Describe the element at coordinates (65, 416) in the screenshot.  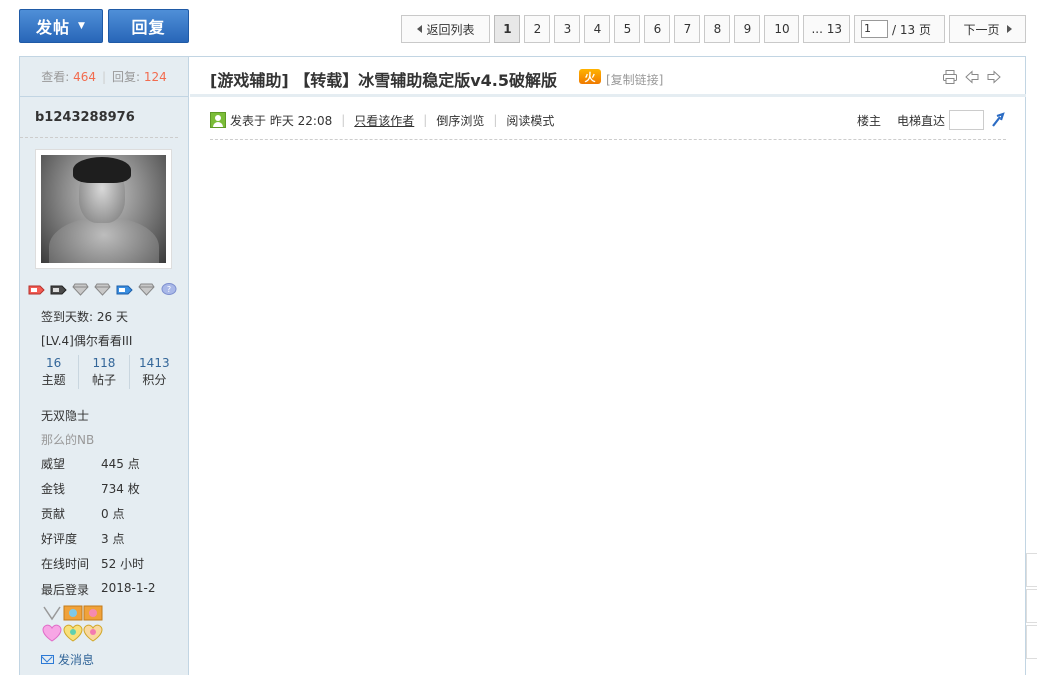
I see `user-title: 无双隐士` at that location.